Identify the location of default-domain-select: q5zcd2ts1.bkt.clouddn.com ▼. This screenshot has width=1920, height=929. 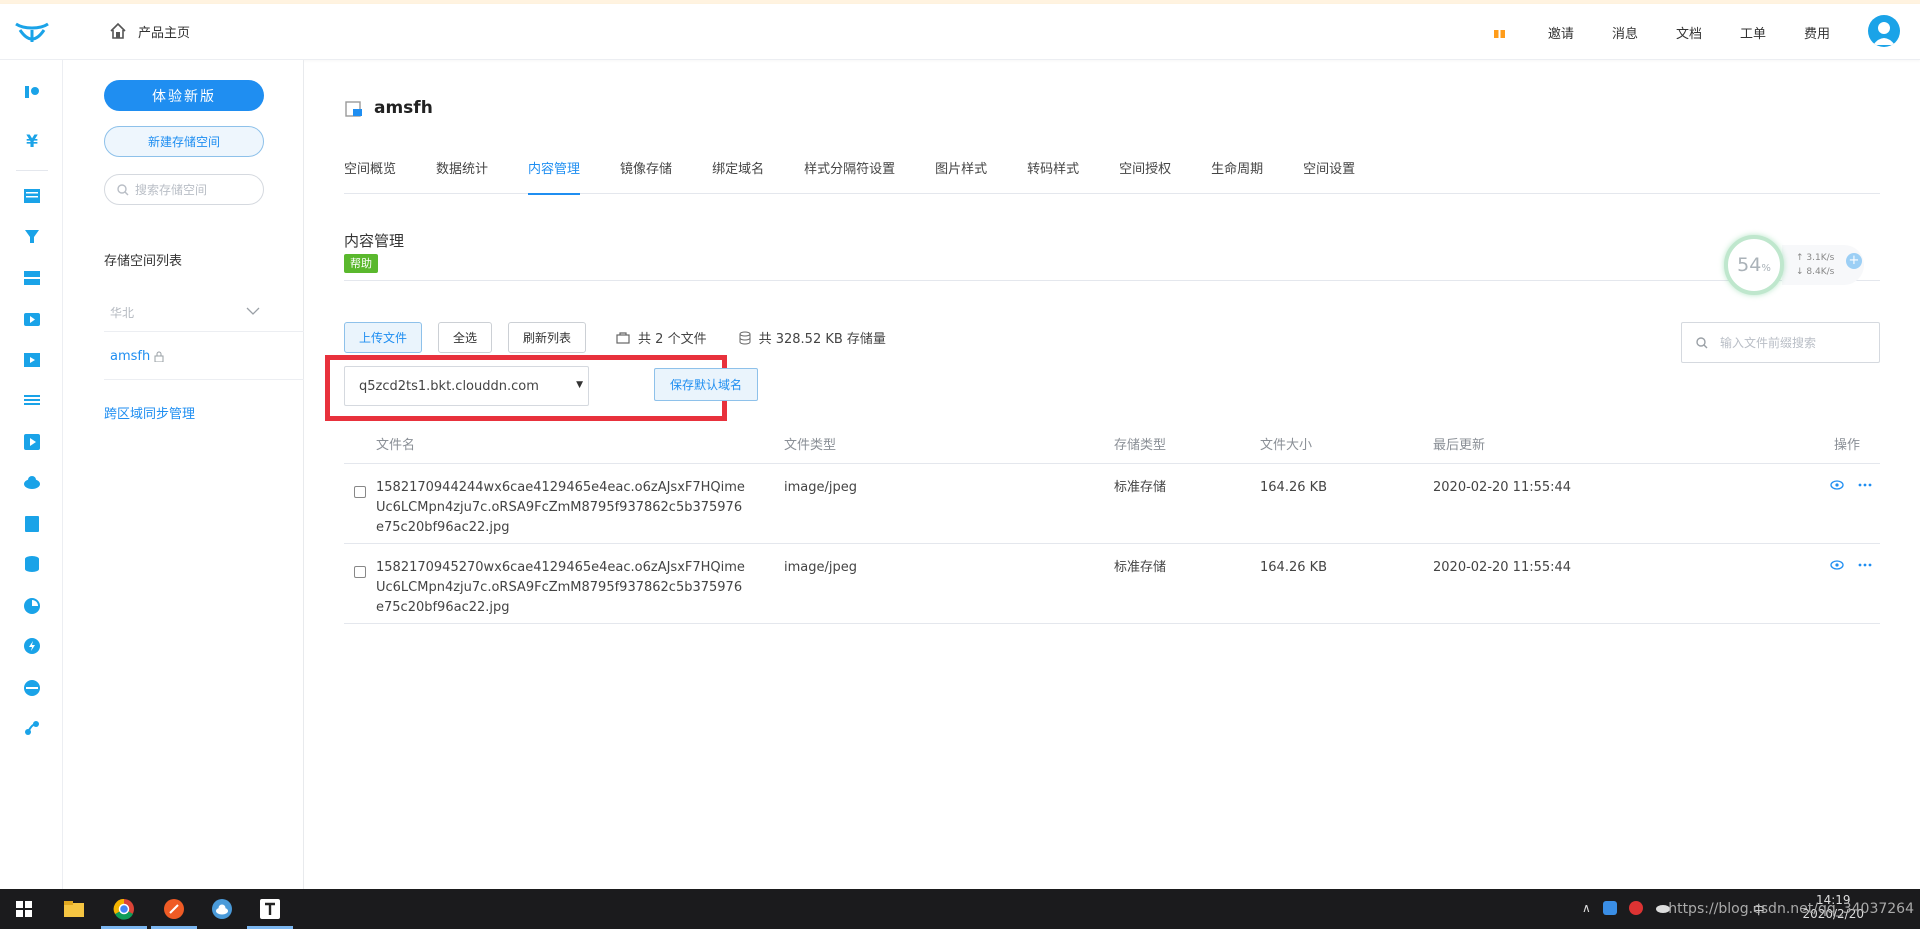
(466, 386).